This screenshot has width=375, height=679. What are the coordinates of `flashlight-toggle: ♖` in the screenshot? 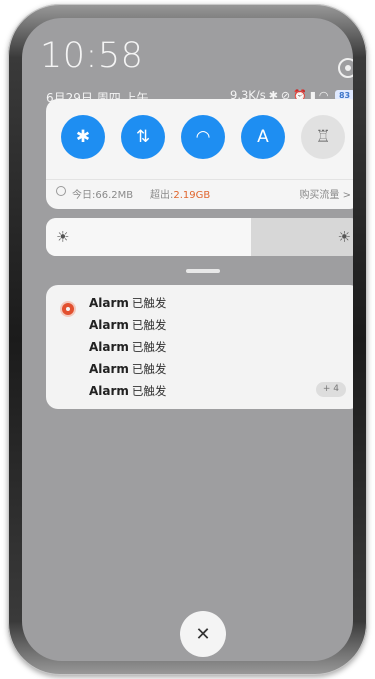 It's located at (323, 137).